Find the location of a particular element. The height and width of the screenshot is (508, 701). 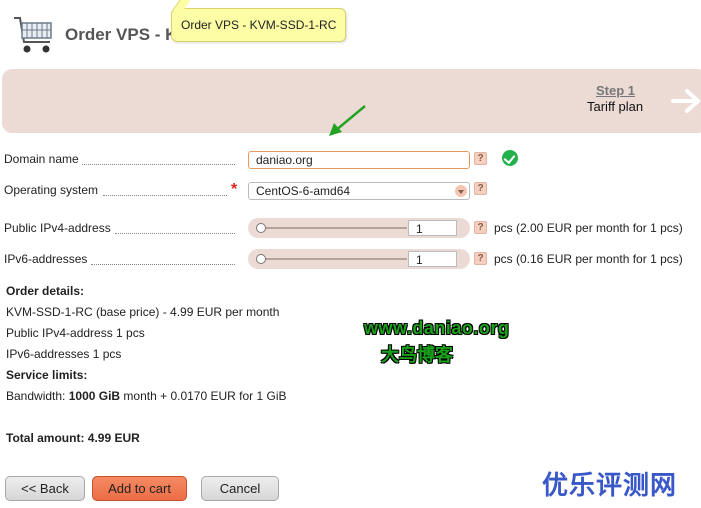

service-limits-title: Service limits: is located at coordinates (47, 375).